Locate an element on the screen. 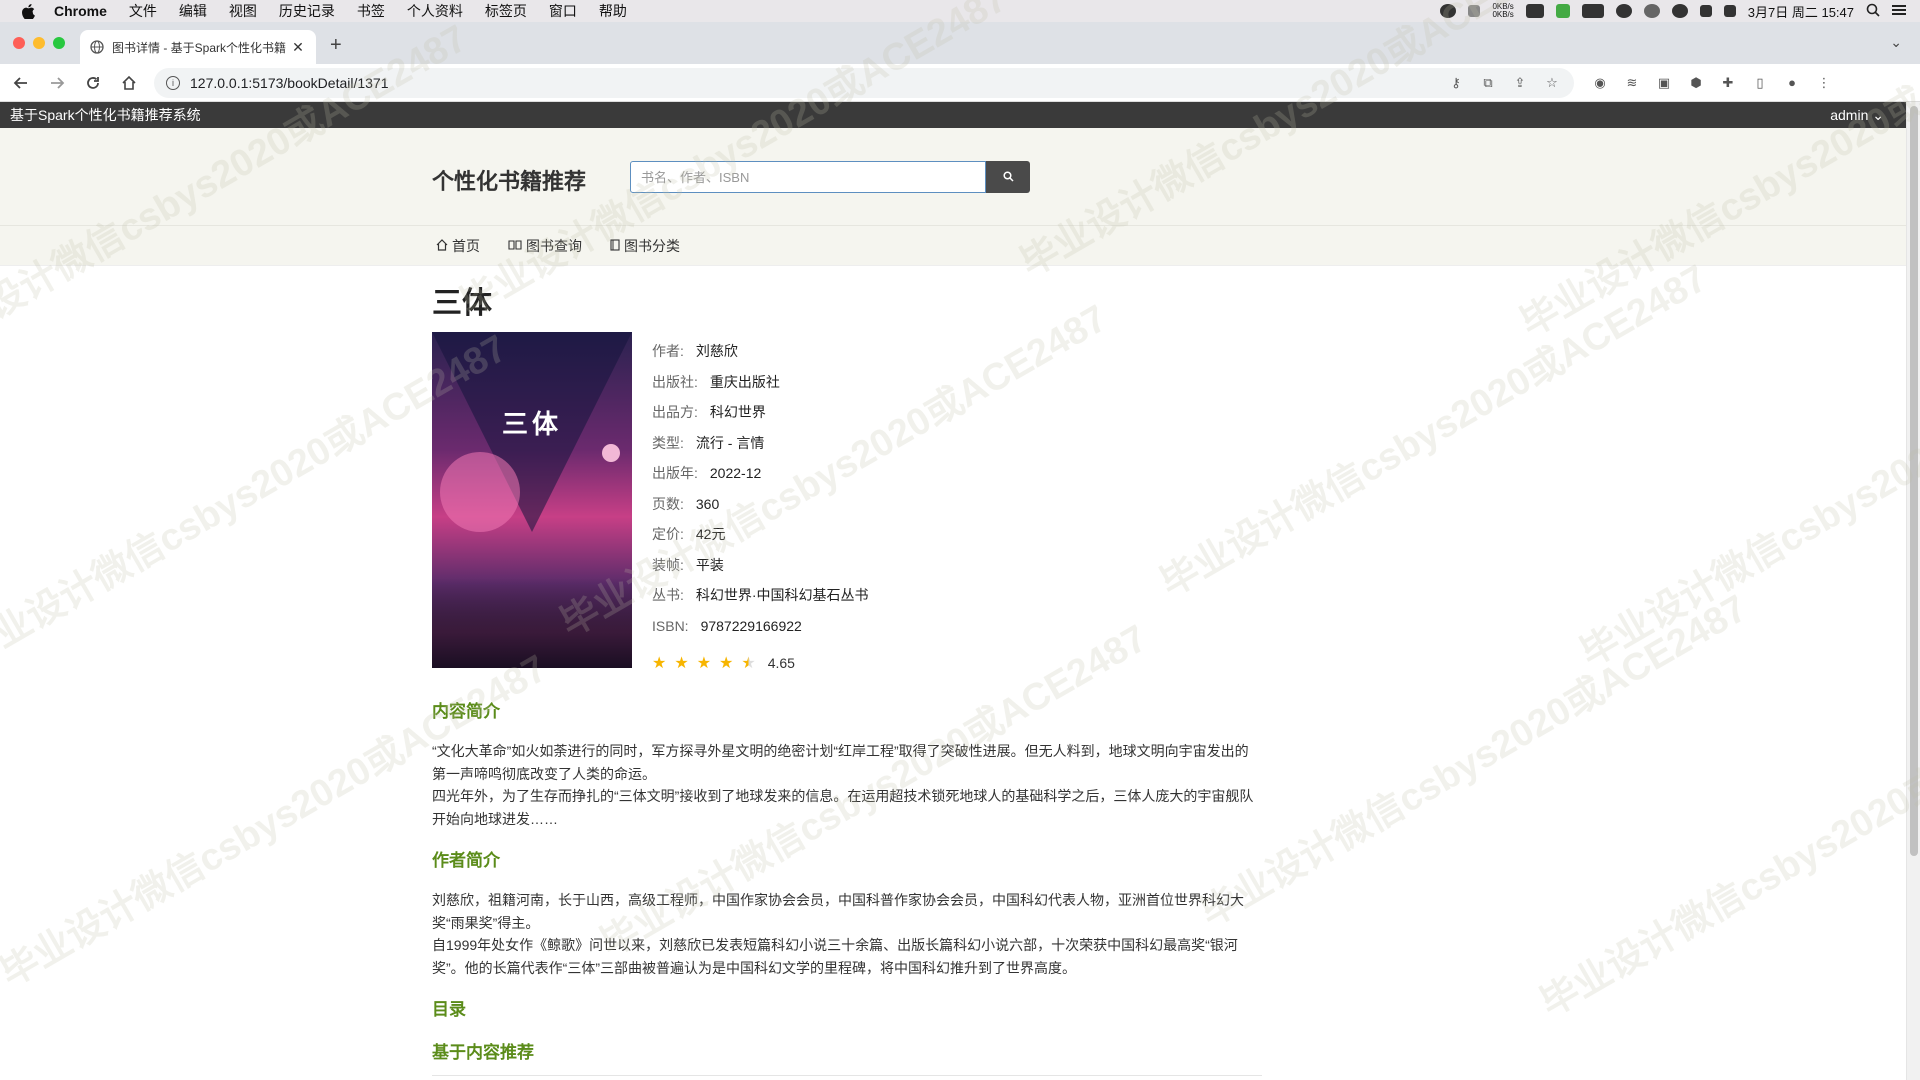  menu-profile: 个人资料 is located at coordinates (435, 11).